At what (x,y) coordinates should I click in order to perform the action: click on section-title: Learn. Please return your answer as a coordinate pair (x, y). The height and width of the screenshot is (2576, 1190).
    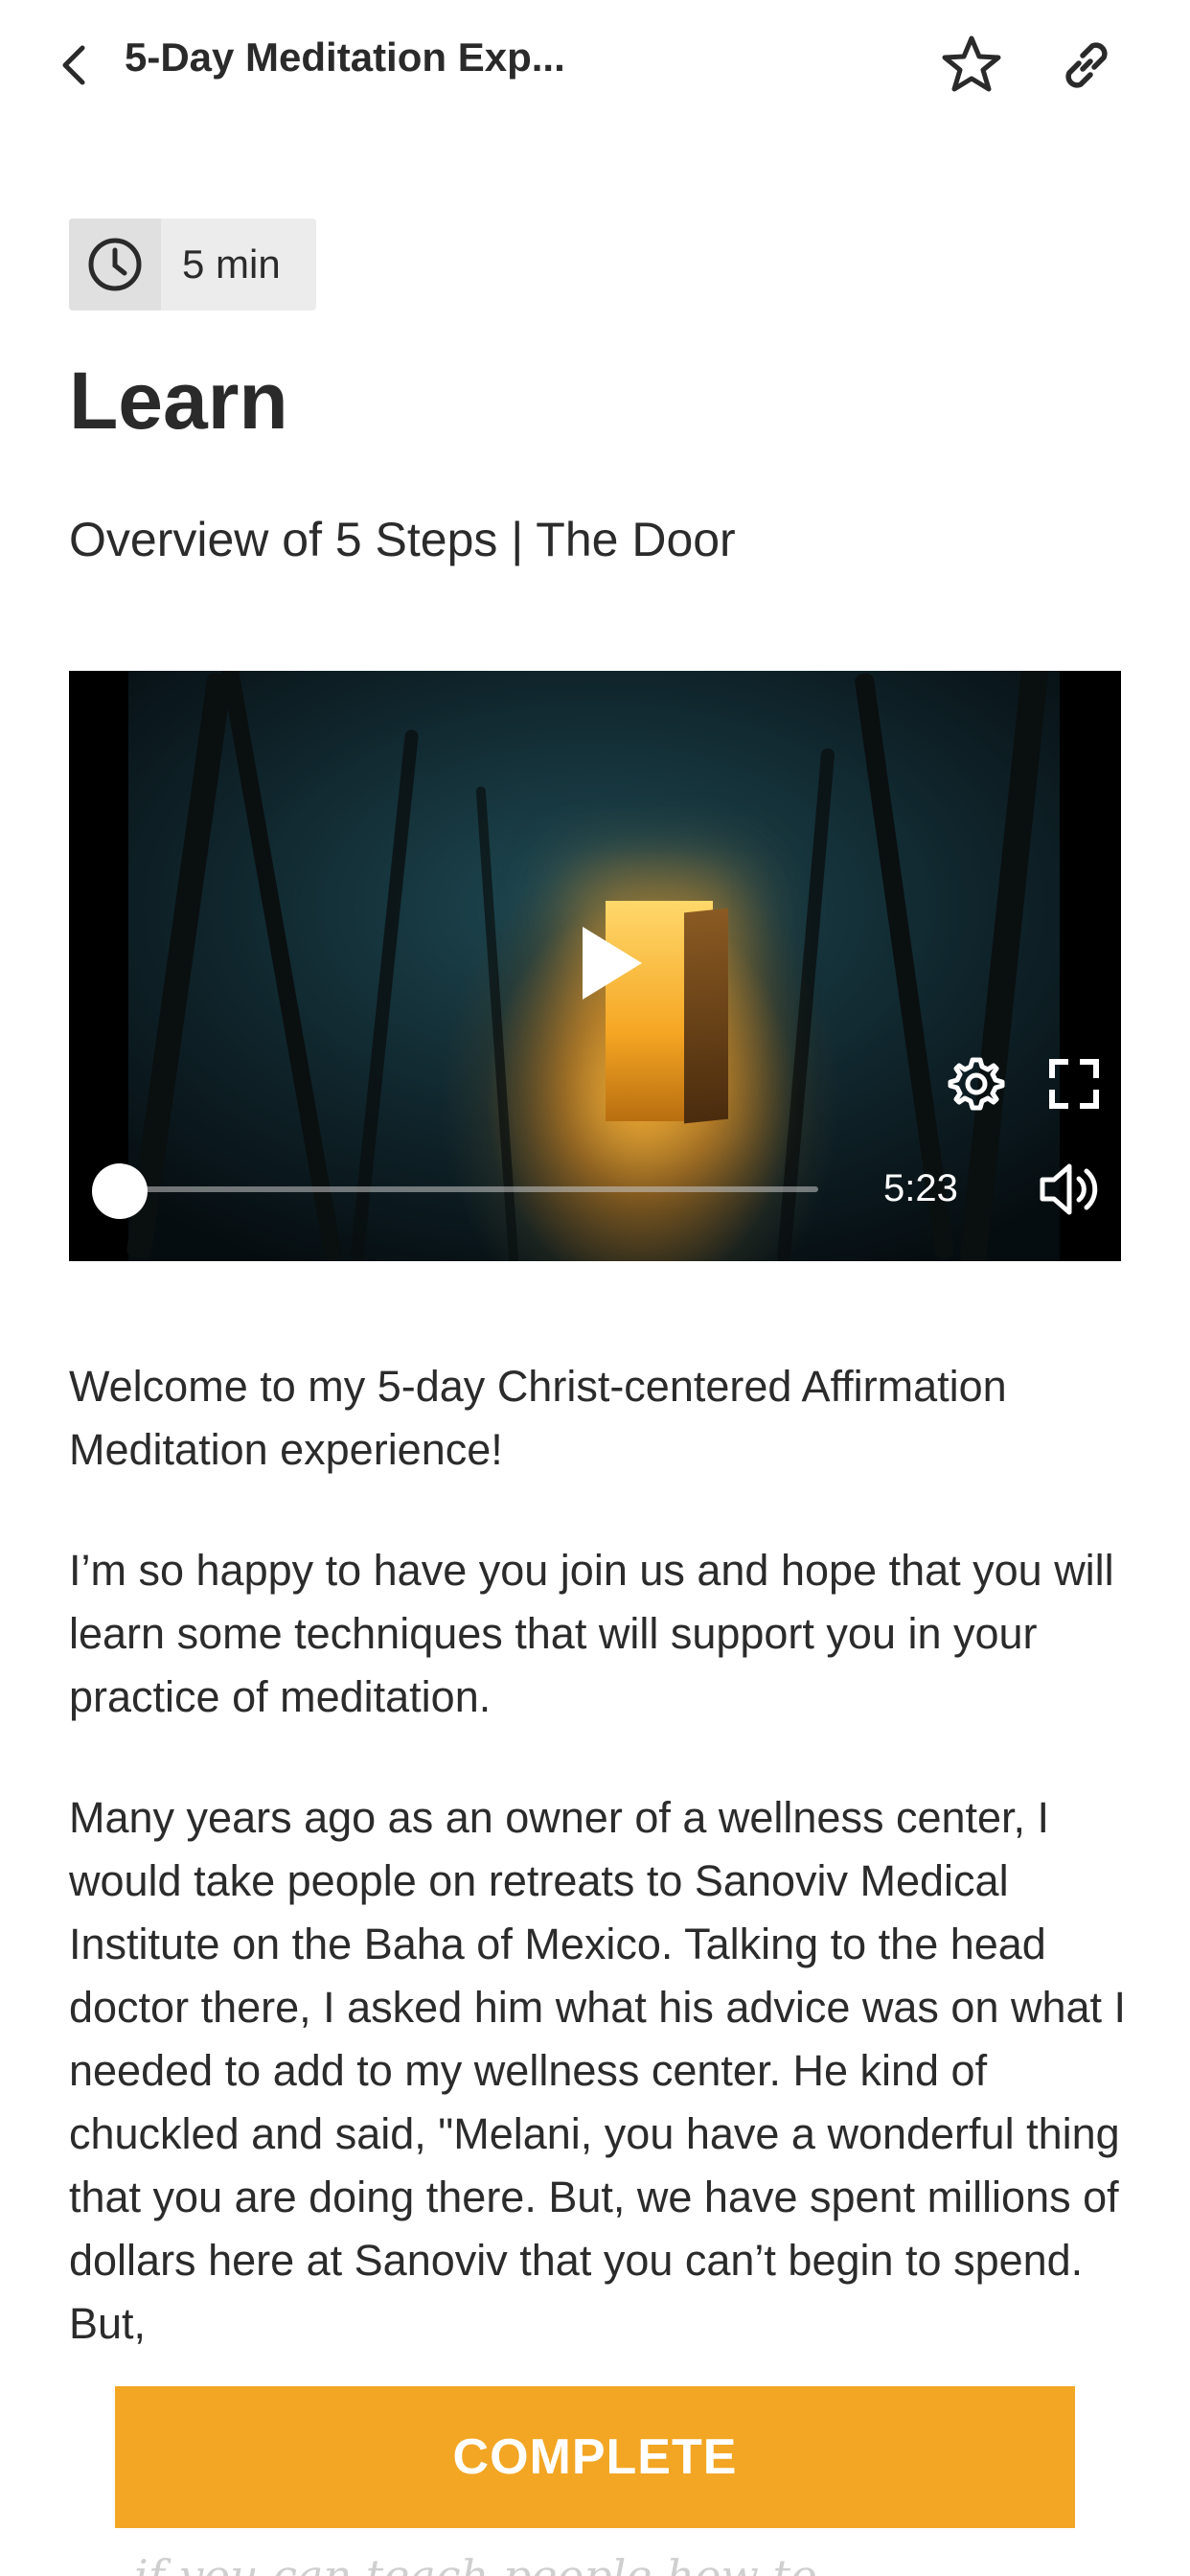
    Looking at the image, I should click on (179, 401).